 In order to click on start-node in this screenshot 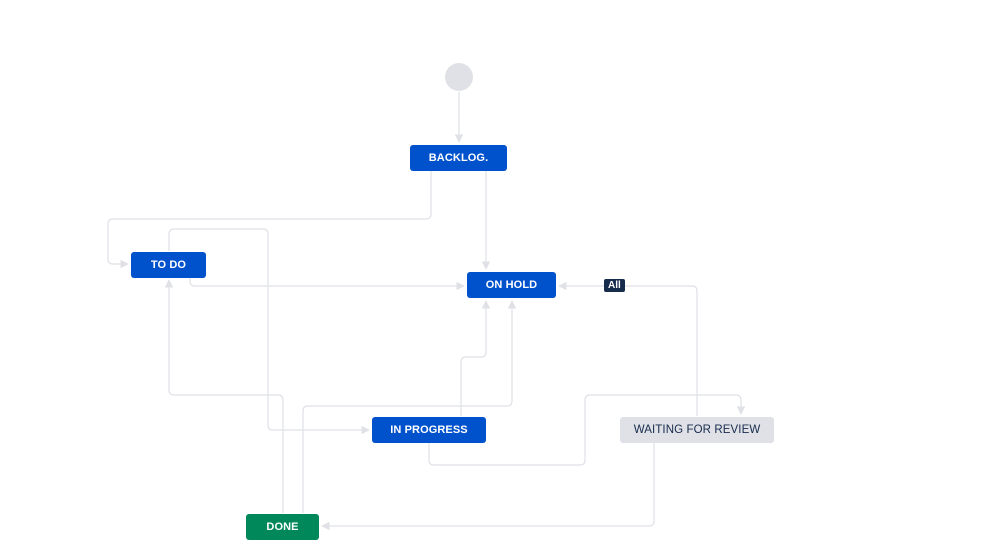, I will do `click(459, 77)`.